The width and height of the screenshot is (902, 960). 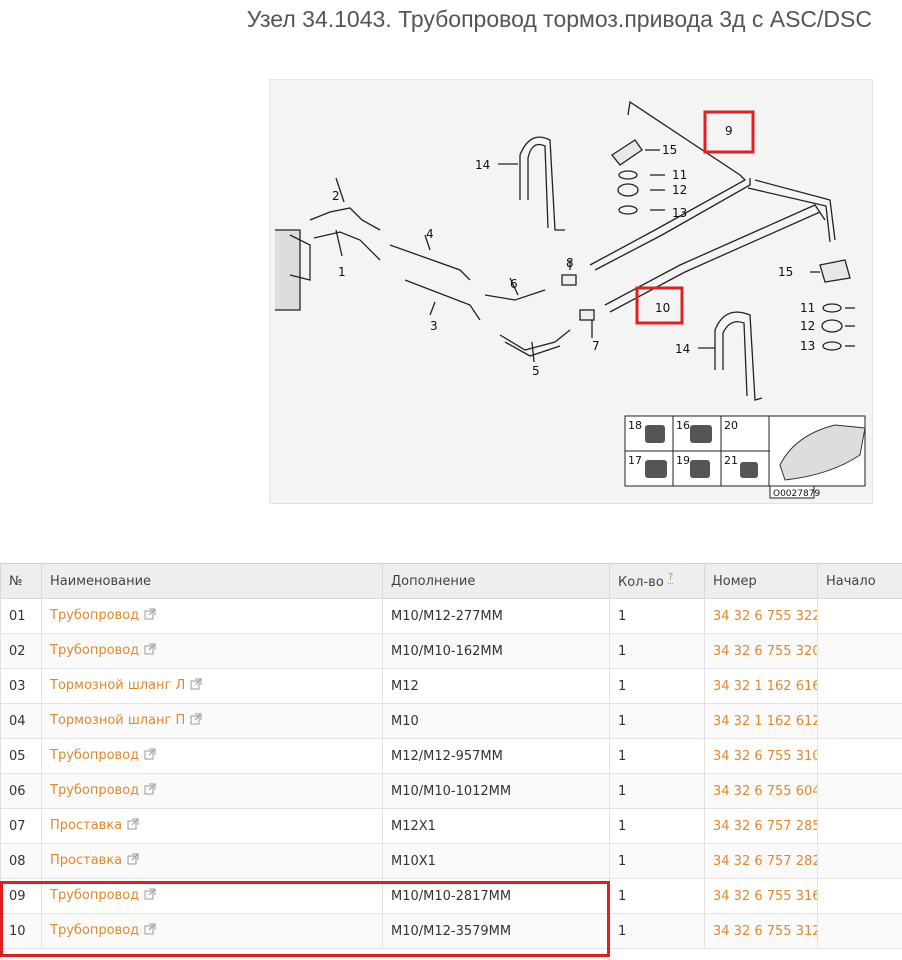 What do you see at coordinates (807, 308) in the screenshot?
I see `svg-text: 11` at bounding box center [807, 308].